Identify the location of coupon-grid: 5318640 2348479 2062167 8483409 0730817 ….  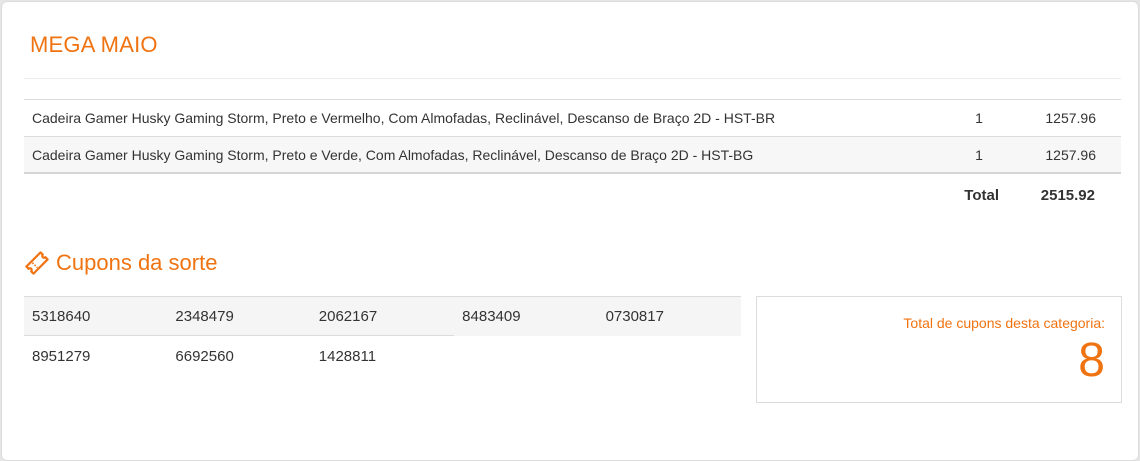
(382, 336).